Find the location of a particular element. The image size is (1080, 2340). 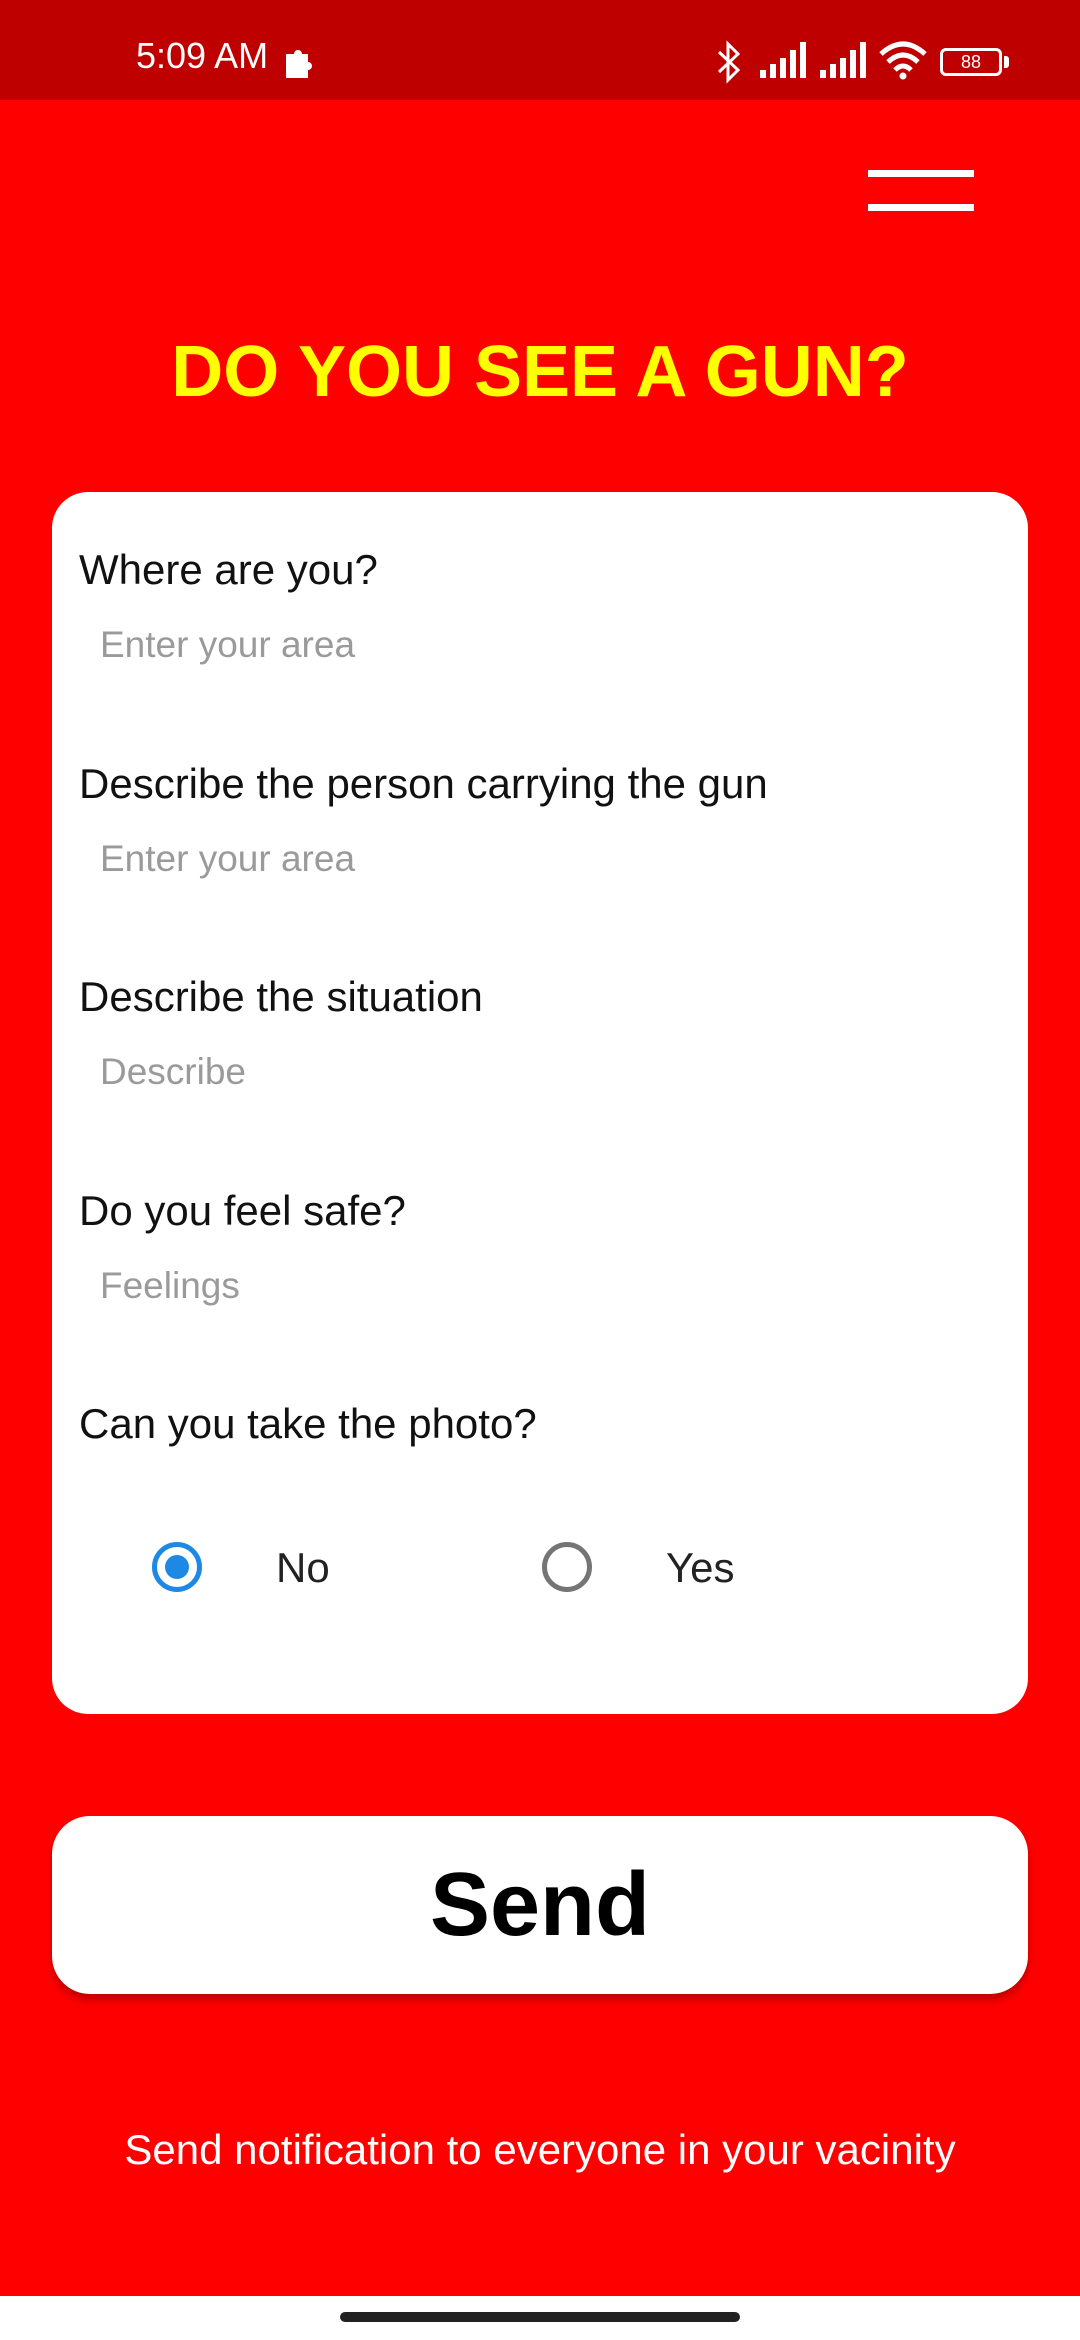

battery-cap is located at coordinates (1006, 62).